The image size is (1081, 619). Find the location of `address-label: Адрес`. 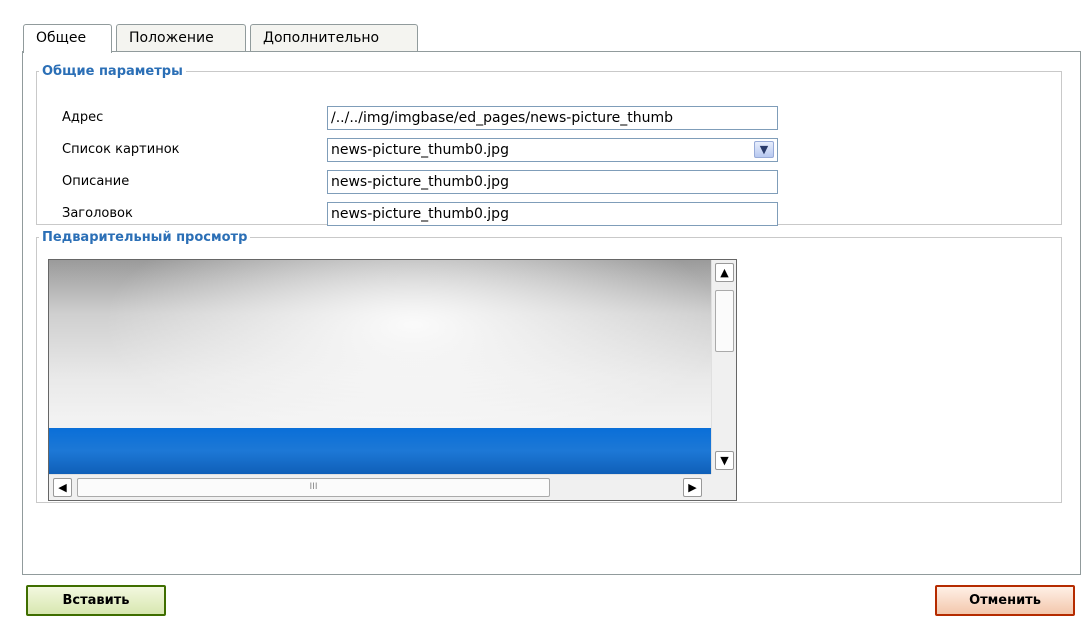

address-label: Адрес is located at coordinates (83, 117).